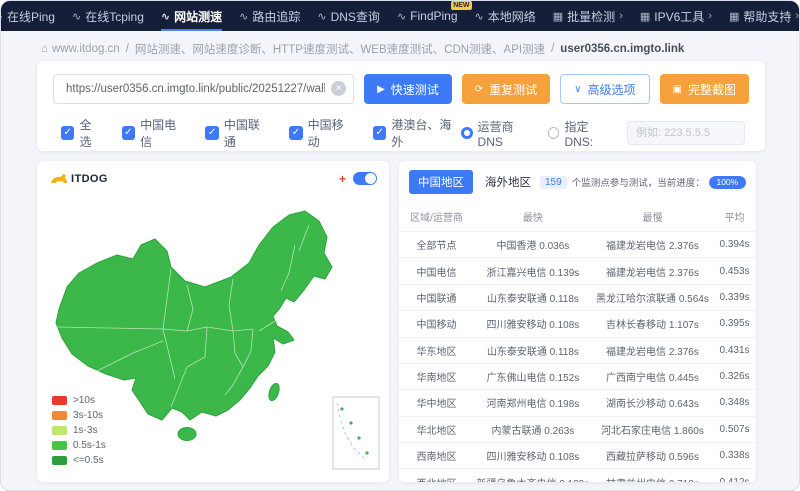 The image size is (800, 491). Describe the element at coordinates (370, 178) in the screenshot. I see `toggle-knob-icon` at that location.